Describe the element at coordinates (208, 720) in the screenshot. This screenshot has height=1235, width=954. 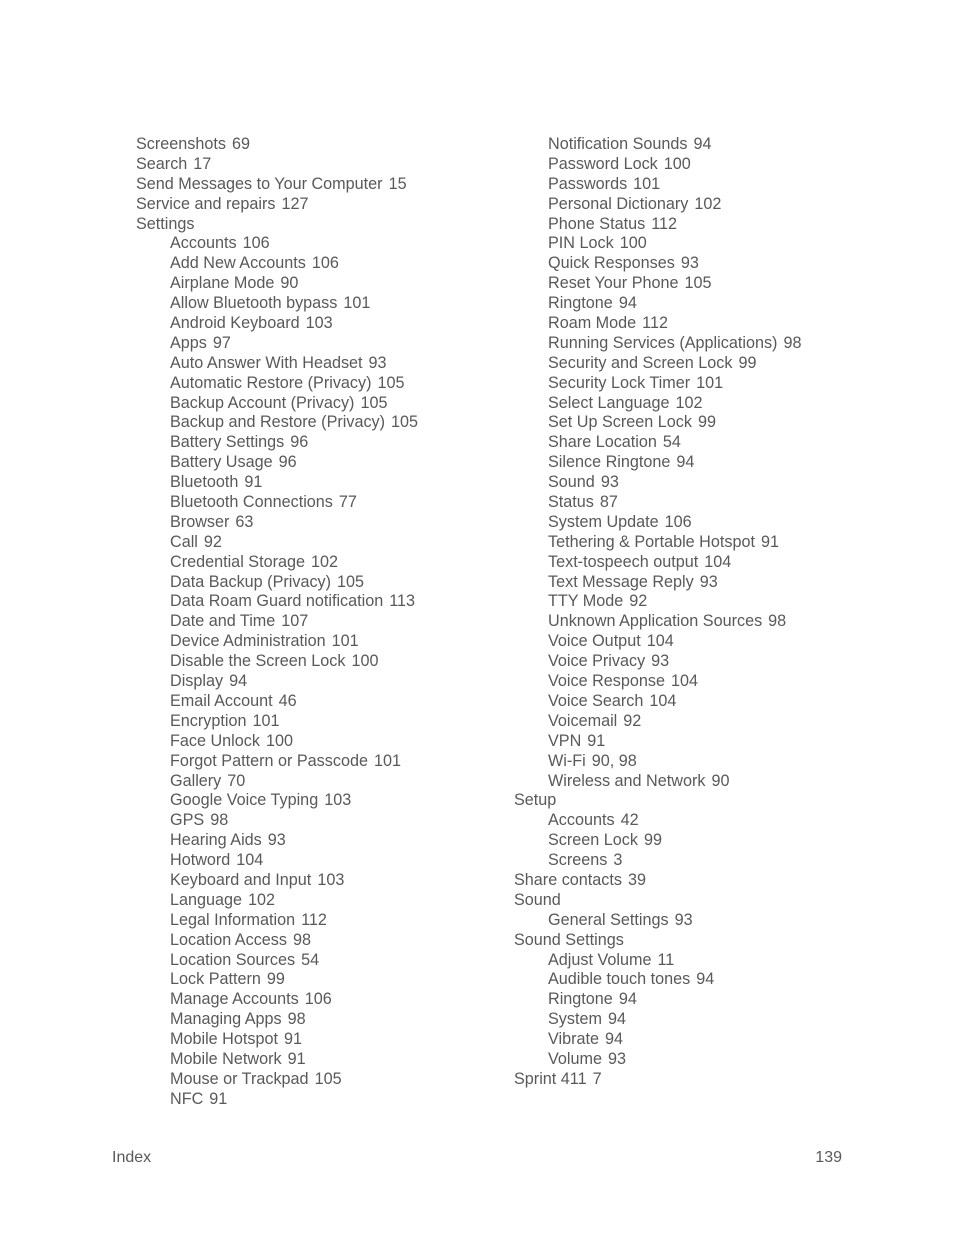
I see `index-term: Encryption` at that location.